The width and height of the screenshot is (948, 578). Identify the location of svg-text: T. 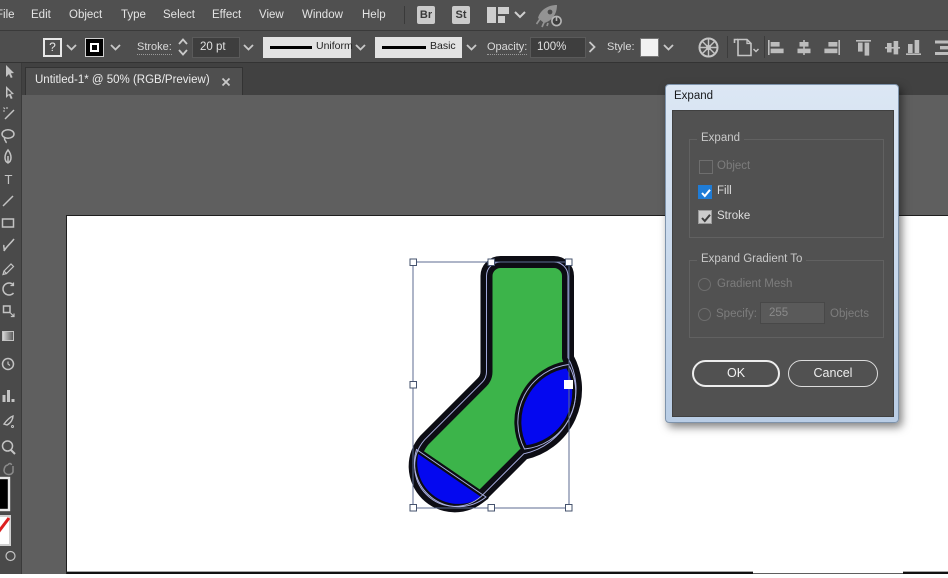
(9, 179).